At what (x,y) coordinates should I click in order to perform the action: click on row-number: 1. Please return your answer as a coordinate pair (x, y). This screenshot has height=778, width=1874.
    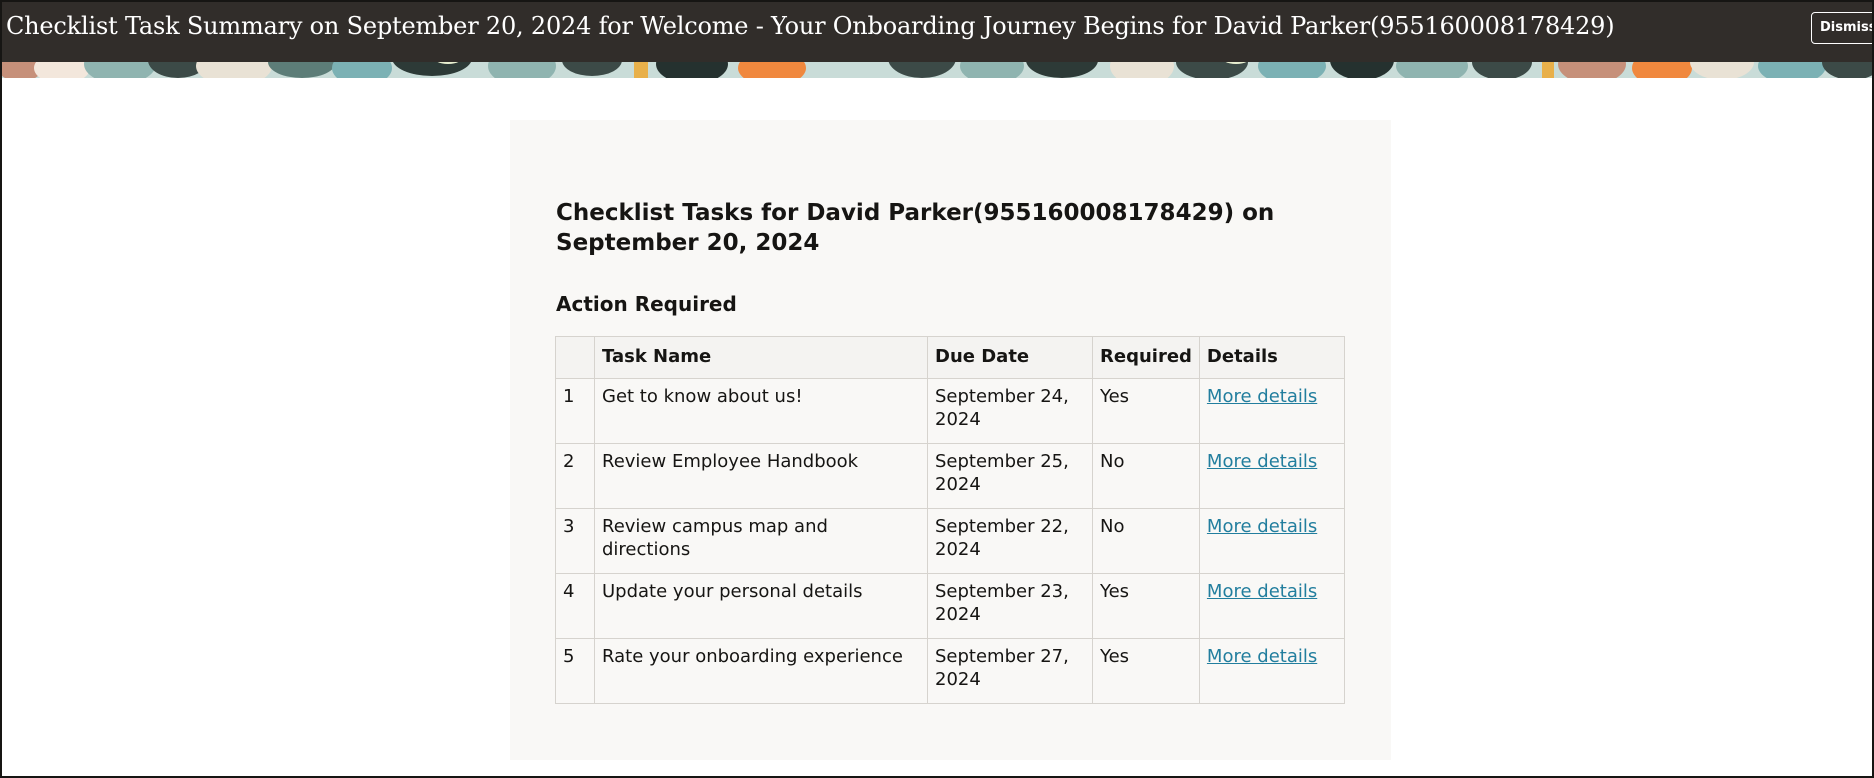
    Looking at the image, I should click on (575, 411).